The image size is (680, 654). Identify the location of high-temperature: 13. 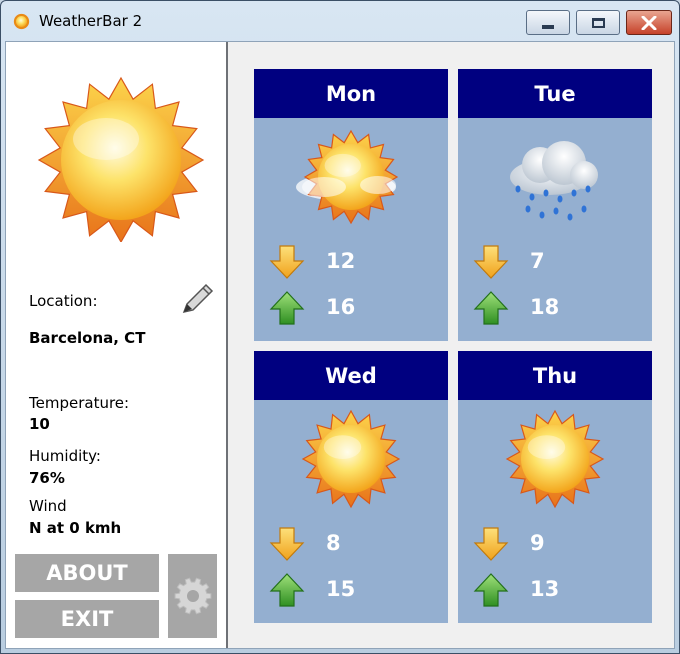
(545, 589).